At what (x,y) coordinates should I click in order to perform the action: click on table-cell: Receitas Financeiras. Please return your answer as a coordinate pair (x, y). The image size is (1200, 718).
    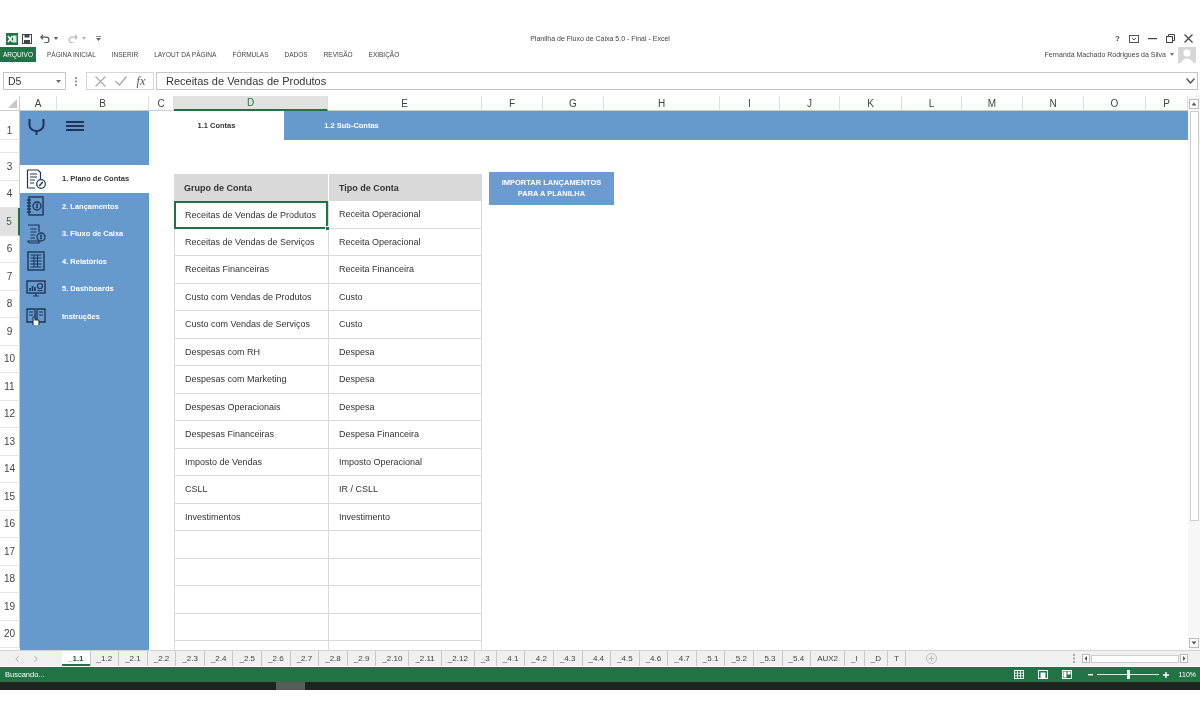
    Looking at the image, I should click on (251, 270).